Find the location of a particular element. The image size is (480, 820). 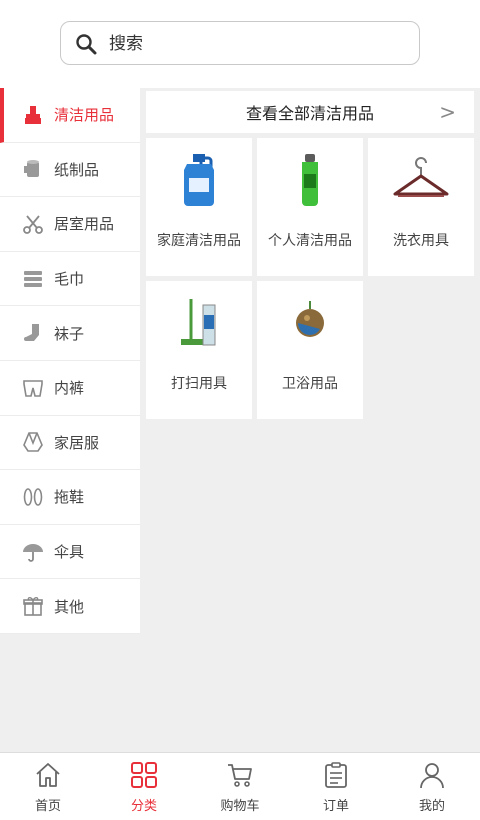

subcategory-label: 个人清洁用品 is located at coordinates (310, 241).